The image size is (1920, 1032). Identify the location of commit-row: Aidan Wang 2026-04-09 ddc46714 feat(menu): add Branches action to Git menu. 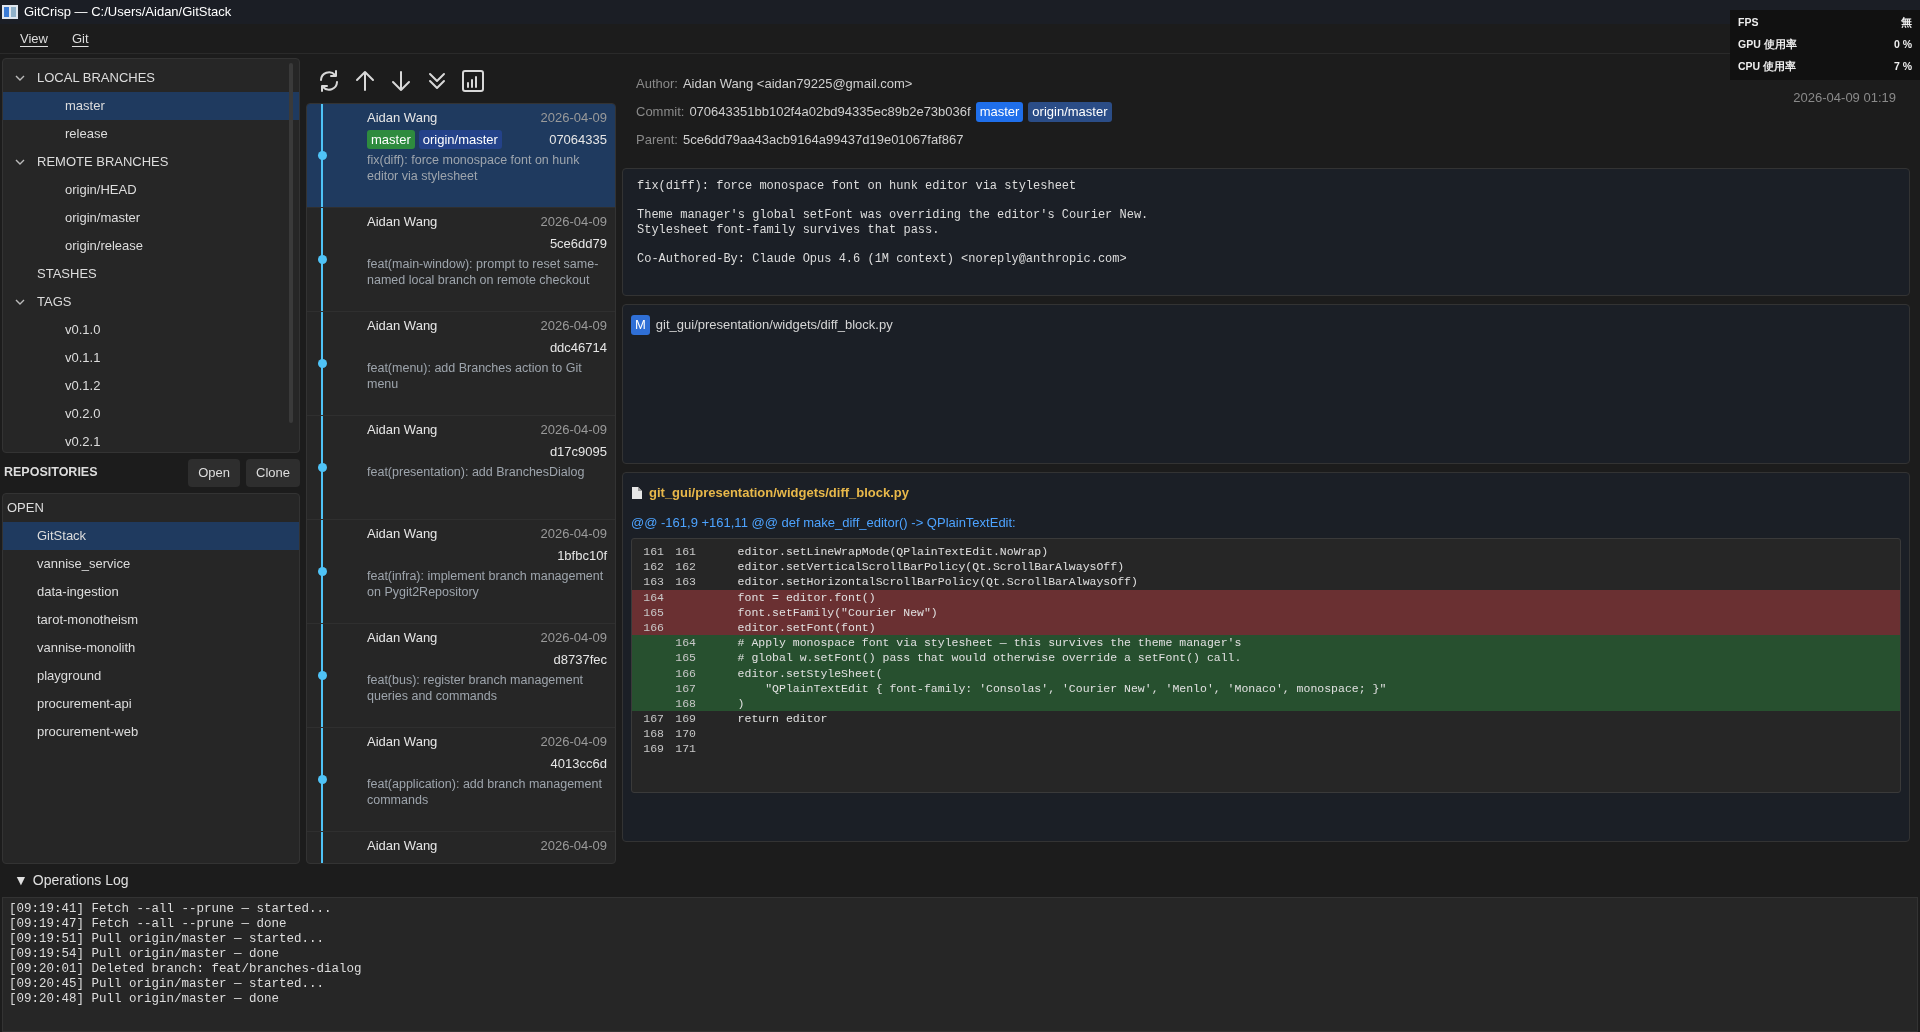
(461, 364).